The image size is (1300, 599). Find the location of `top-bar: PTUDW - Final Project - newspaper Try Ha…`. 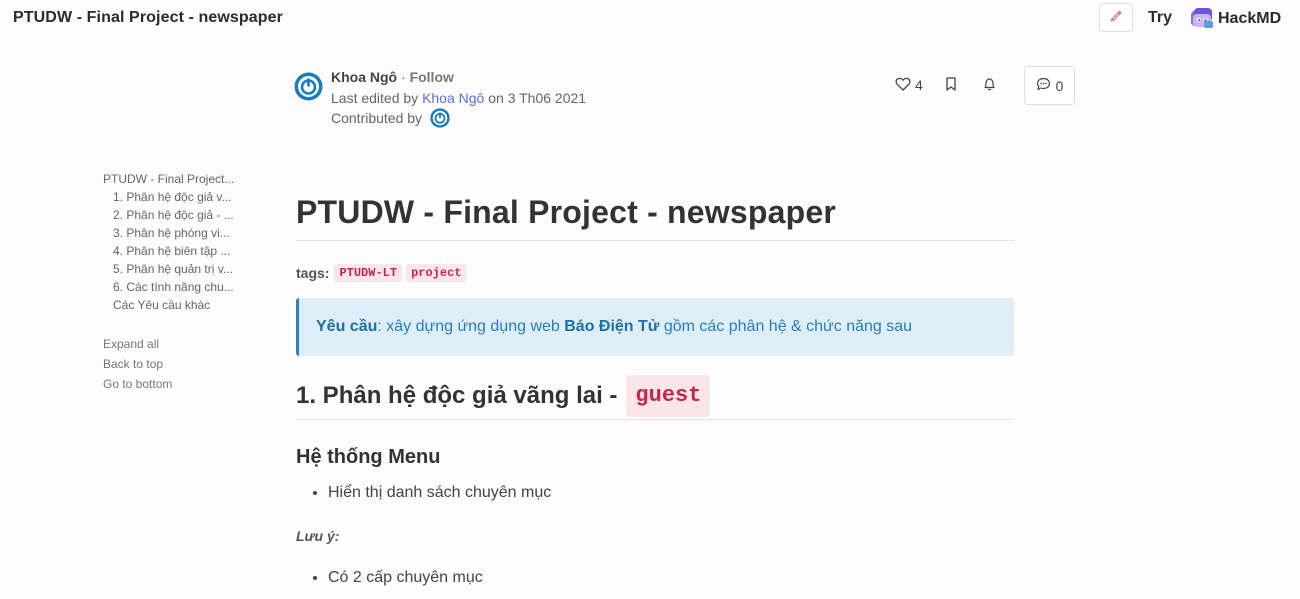

top-bar: PTUDW - Final Project - newspaper Try Ha… is located at coordinates (650, 18).